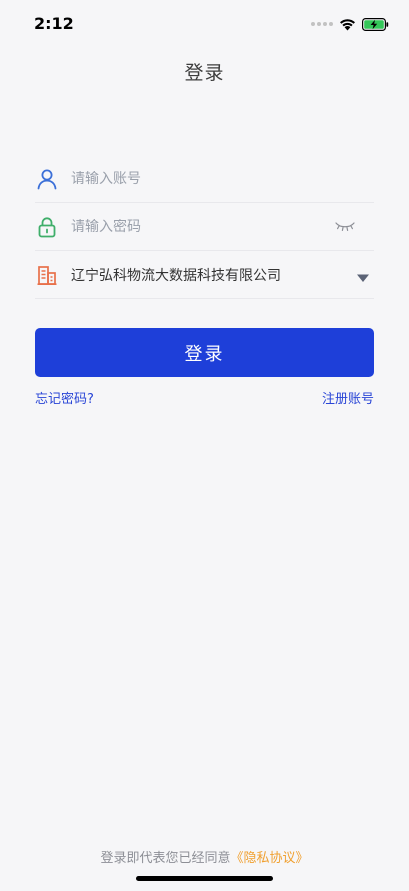 Image resolution: width=409 pixels, height=891 pixels. Describe the element at coordinates (204, 73) in the screenshot. I see `page-title: 登录` at that location.